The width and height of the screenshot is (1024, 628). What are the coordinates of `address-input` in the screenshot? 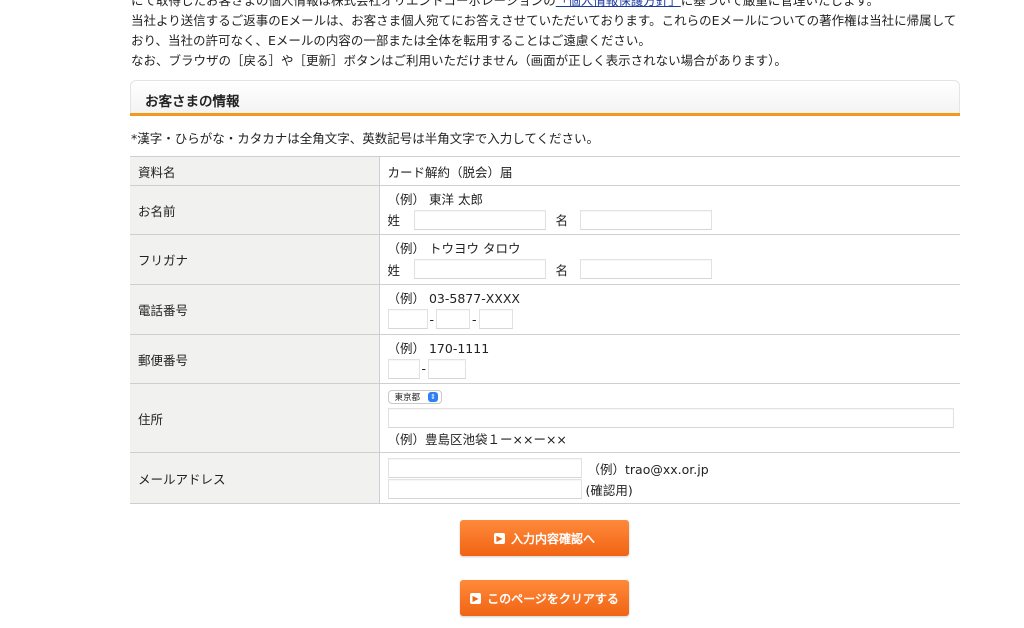 It's located at (670, 417).